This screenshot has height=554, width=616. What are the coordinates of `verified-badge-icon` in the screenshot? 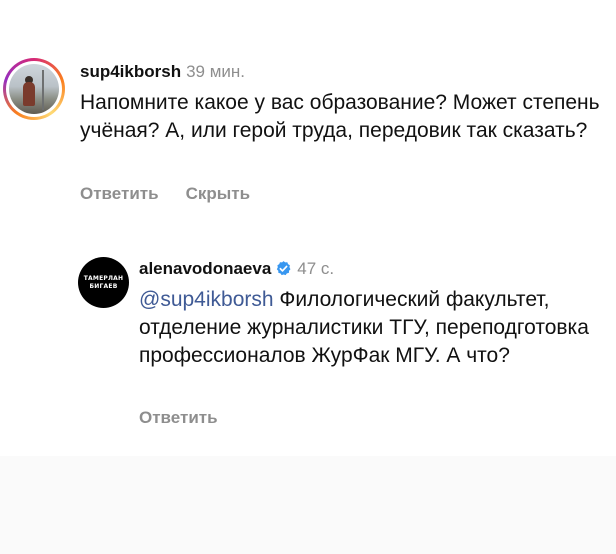 It's located at (284, 268).